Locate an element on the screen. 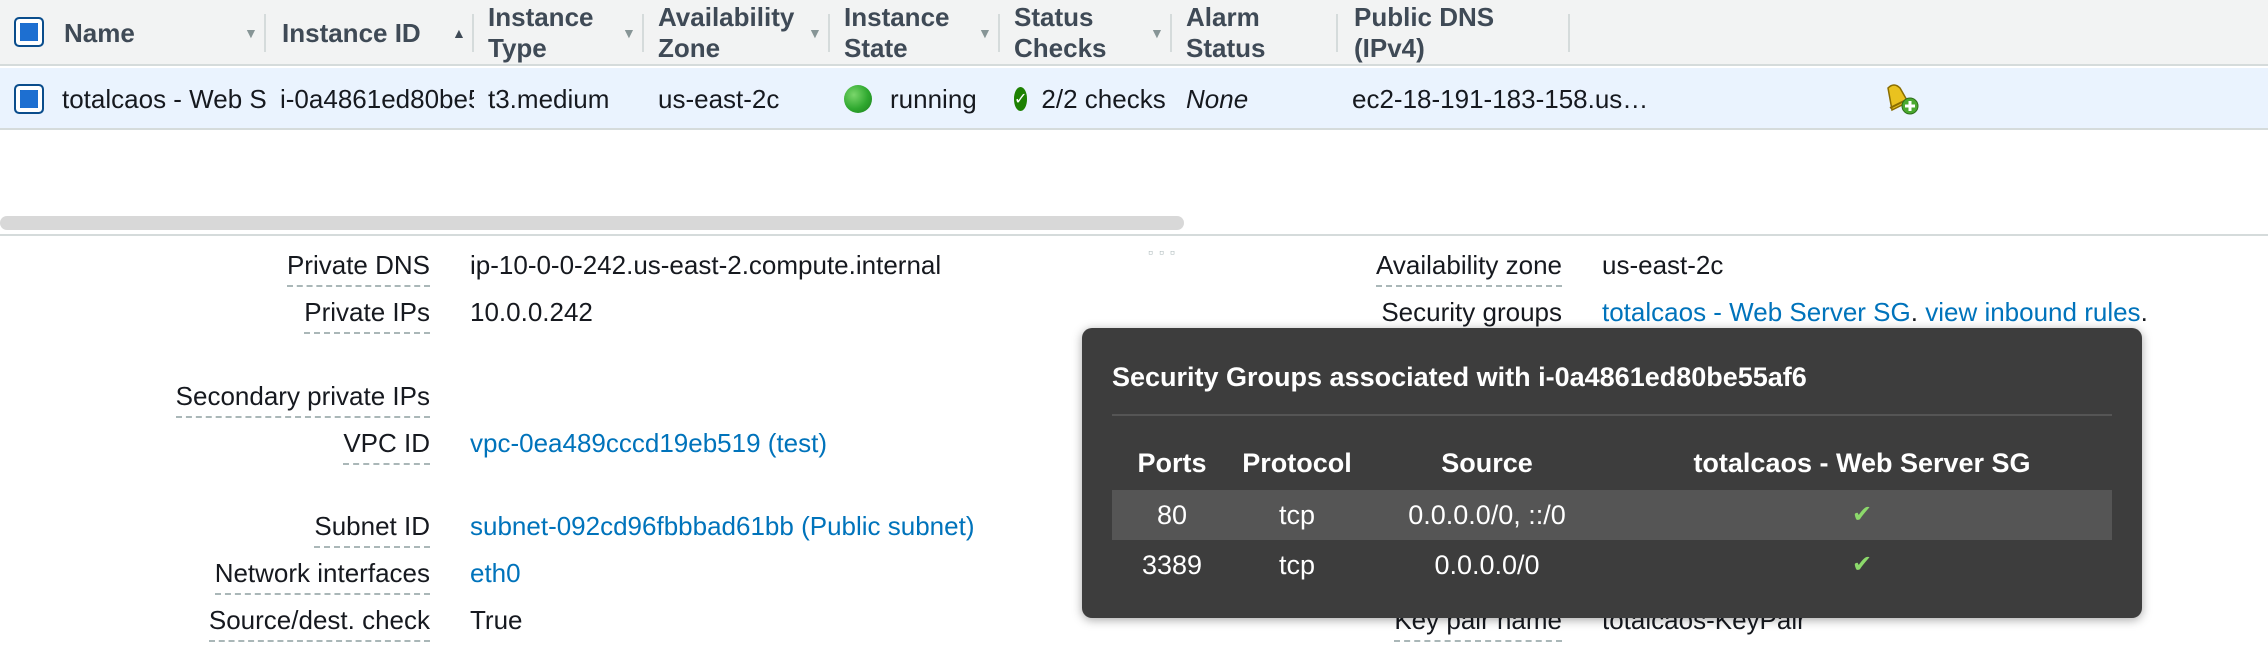  network-interface-link: eth0 is located at coordinates (495, 573).